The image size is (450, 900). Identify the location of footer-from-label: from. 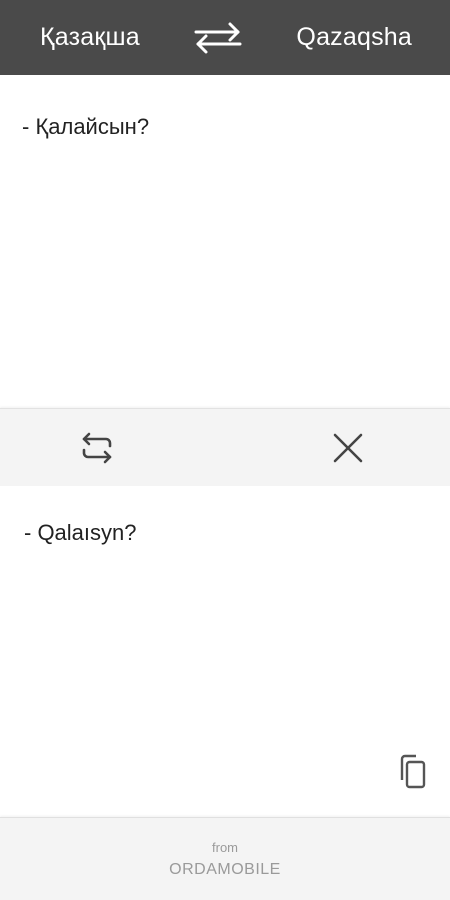
(225, 847).